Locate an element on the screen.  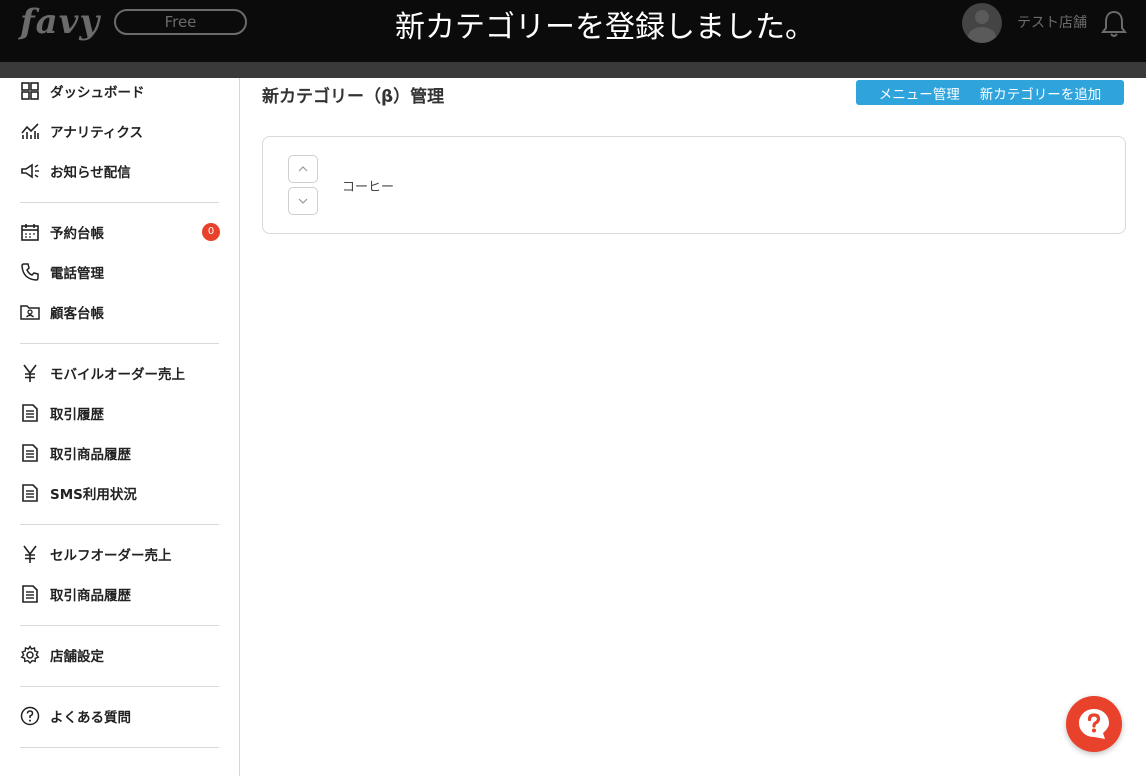
sidebar-item-self-order-sales: セルフオーダー売上 is located at coordinates (120, 554).